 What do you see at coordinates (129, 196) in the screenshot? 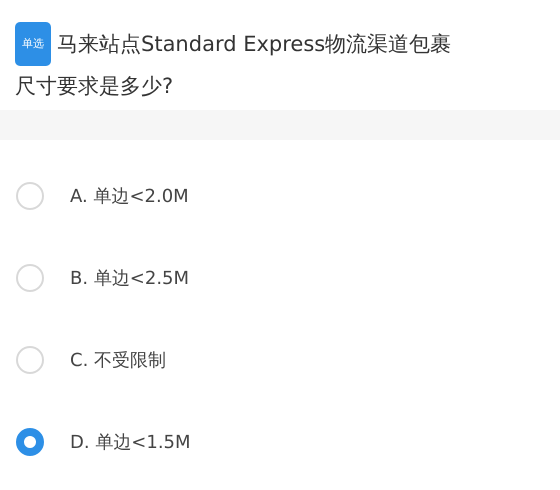
I see `option-label: A. 单边<2.0M` at bounding box center [129, 196].